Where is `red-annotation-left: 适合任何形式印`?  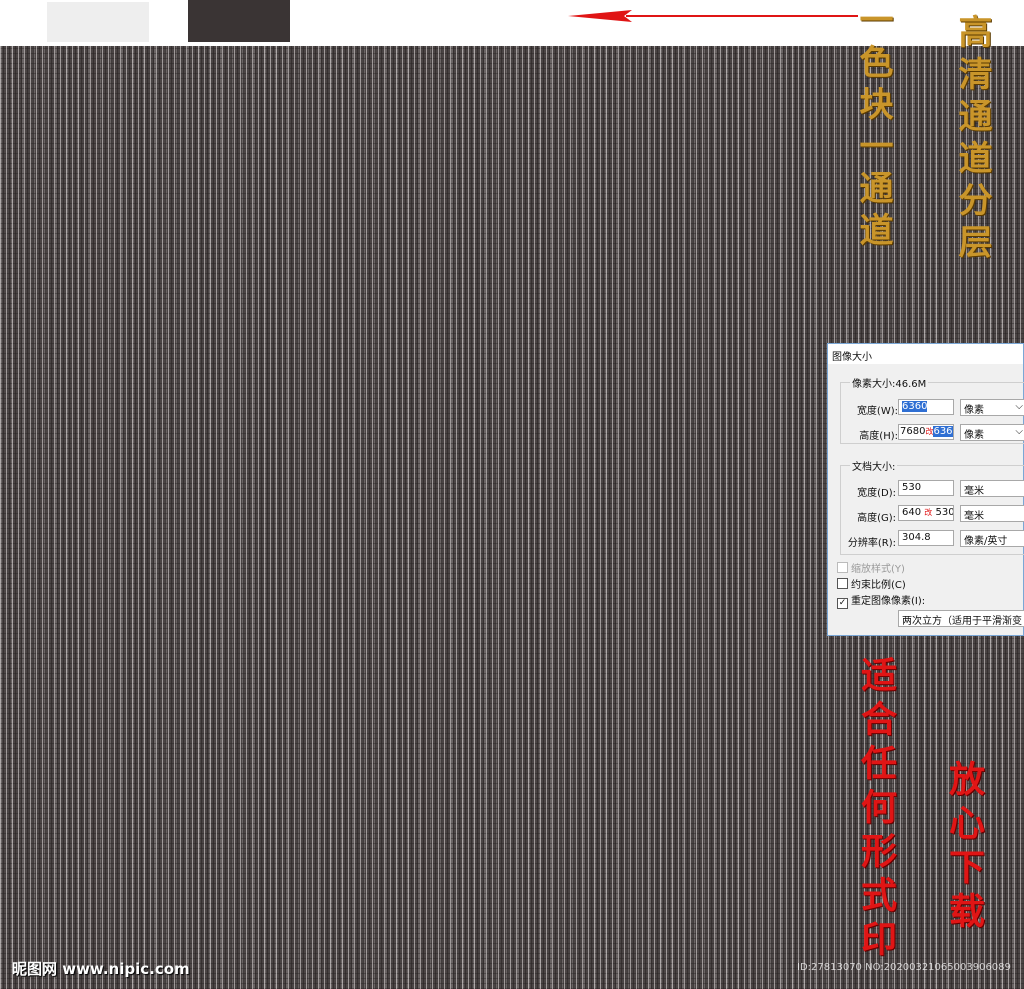 red-annotation-left: 适合任何形式印 is located at coordinates (876, 810).